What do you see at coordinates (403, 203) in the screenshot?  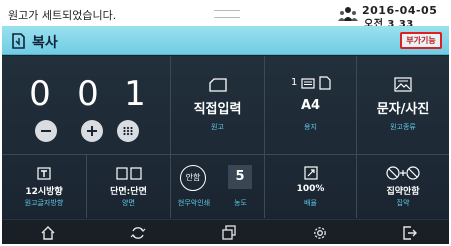 I see `nup-label: 집약` at bounding box center [403, 203].